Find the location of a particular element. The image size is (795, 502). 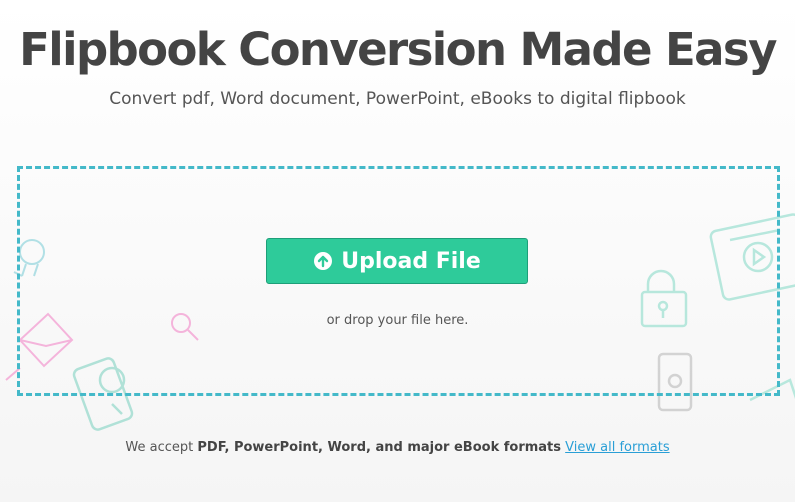

upload-file-label: Upload File is located at coordinates (411, 261).